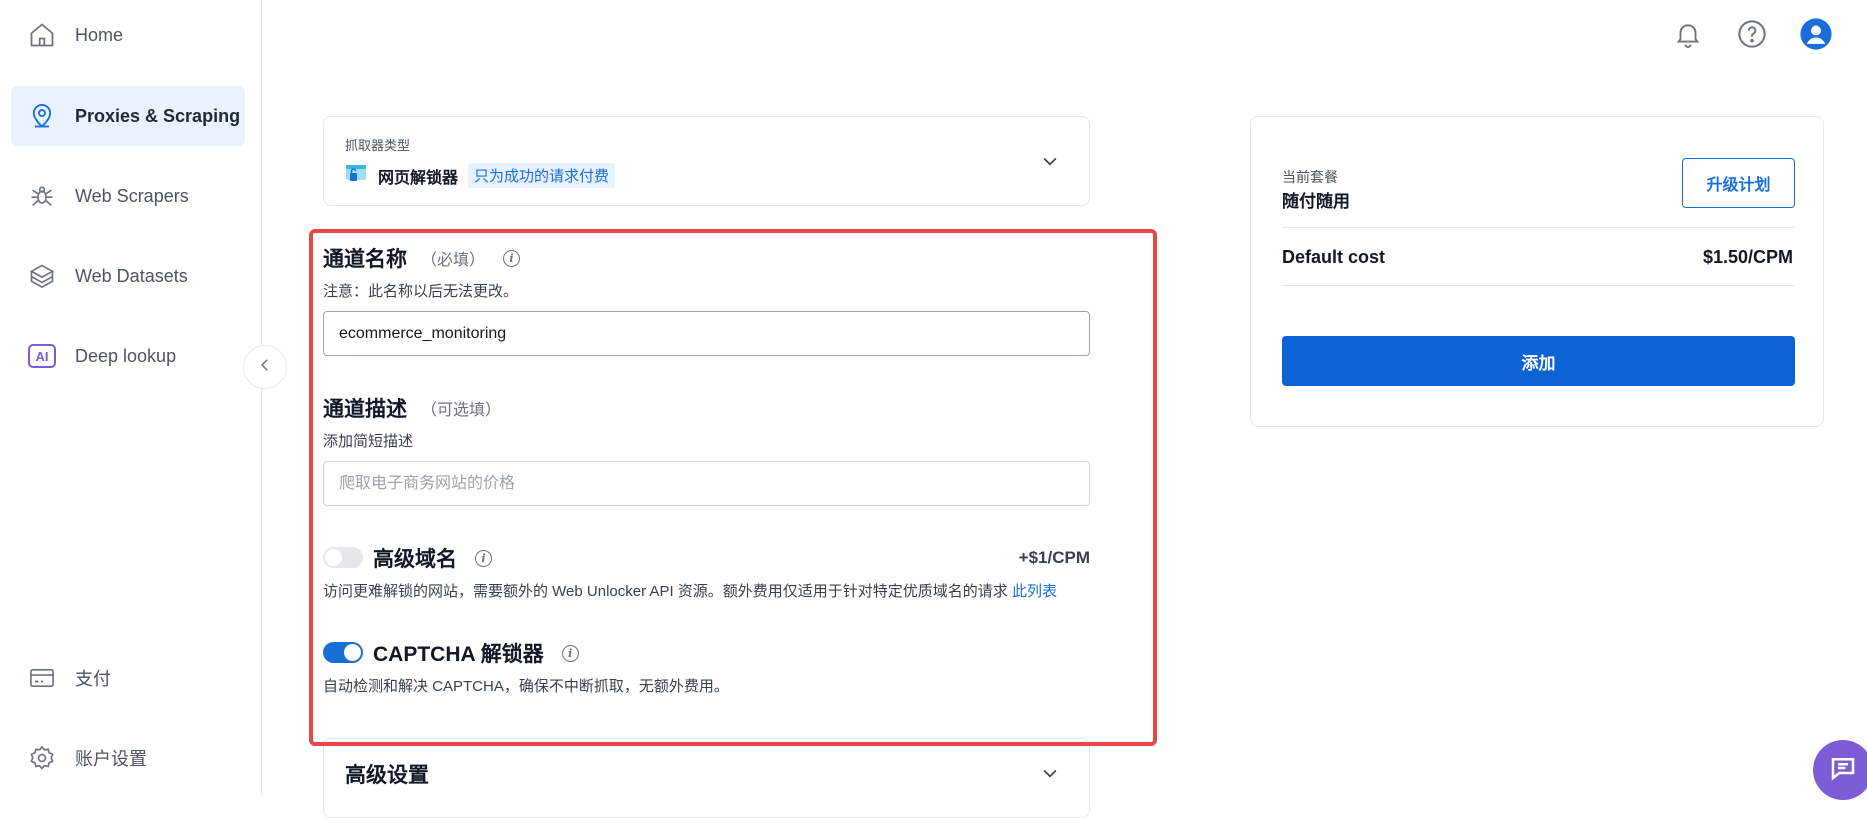 The height and width of the screenshot is (818, 1867). I want to click on premium-domains-toggle, so click(343, 557).